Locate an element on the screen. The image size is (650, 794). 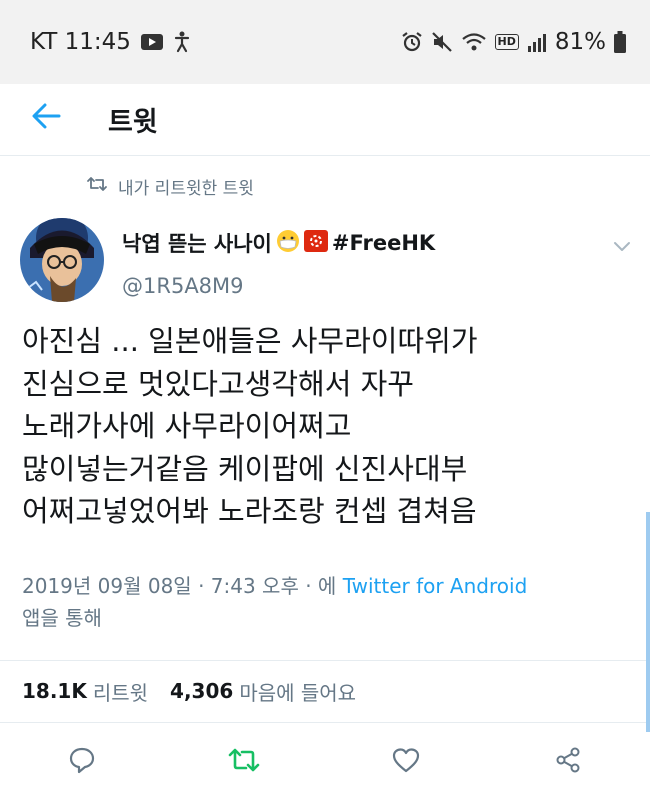
share-button is located at coordinates (568, 762).